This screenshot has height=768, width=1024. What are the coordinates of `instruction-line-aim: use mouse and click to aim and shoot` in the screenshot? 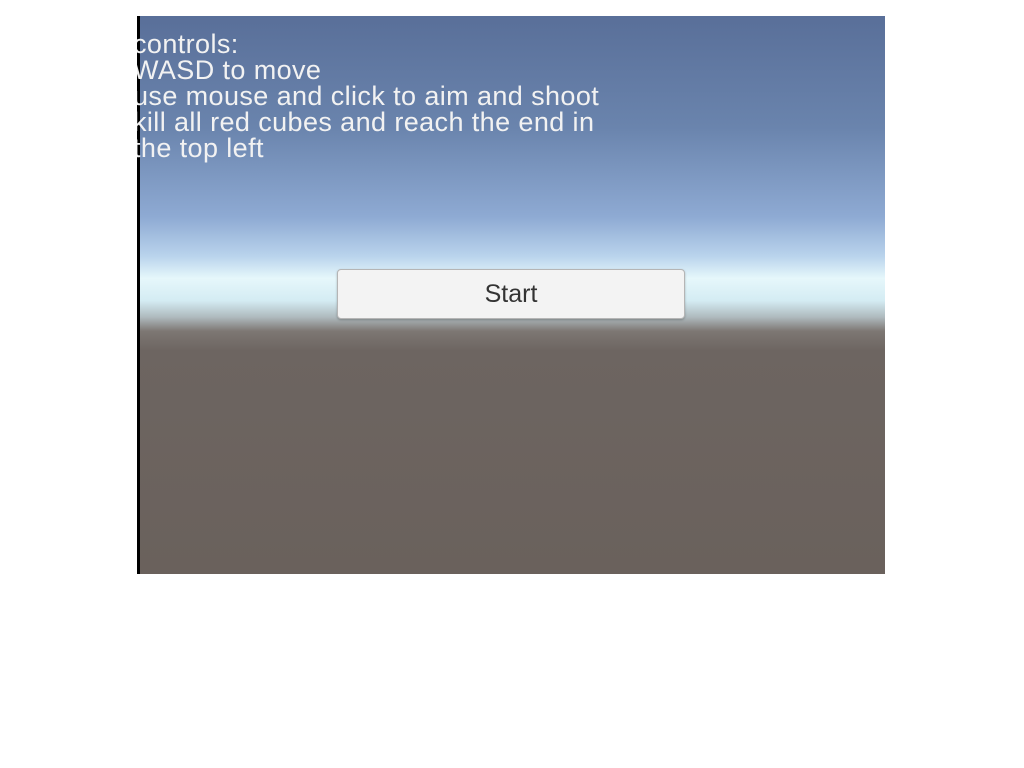 It's located at (368, 96).